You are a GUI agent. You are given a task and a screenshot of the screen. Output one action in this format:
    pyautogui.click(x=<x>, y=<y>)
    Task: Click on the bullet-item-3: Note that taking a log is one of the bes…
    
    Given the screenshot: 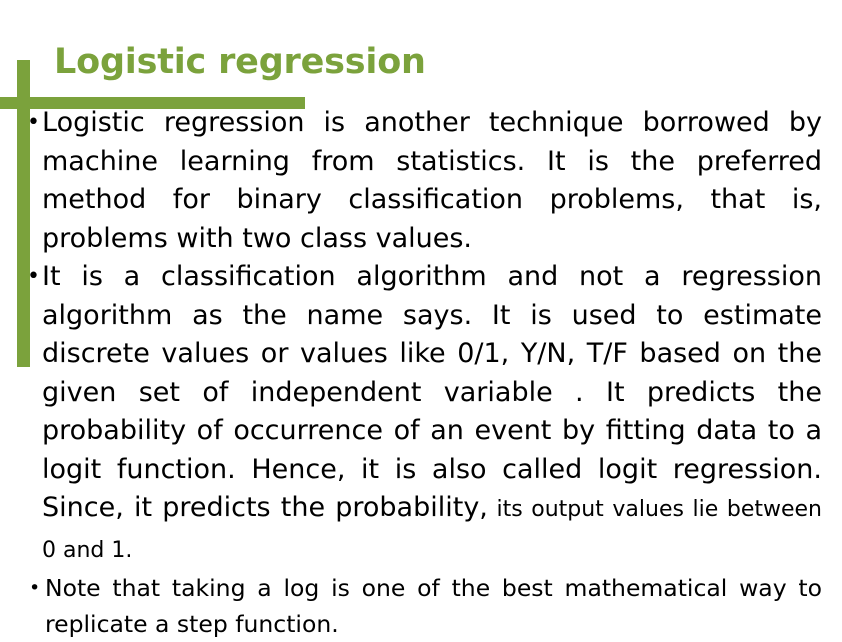 What is the action you would take?
    pyautogui.click(x=423, y=606)
    